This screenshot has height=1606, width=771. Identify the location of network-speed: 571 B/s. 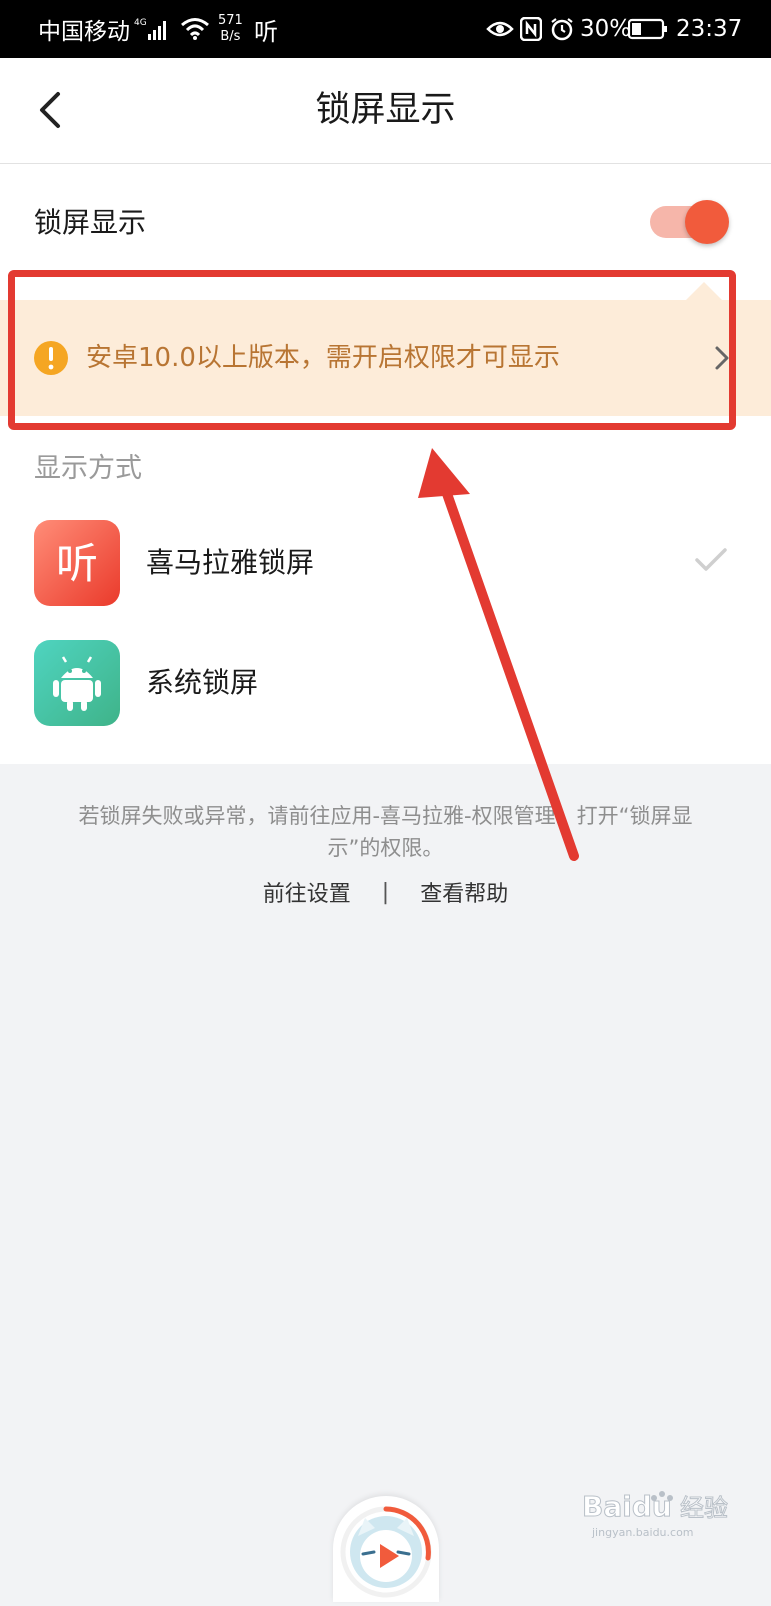
(230, 29).